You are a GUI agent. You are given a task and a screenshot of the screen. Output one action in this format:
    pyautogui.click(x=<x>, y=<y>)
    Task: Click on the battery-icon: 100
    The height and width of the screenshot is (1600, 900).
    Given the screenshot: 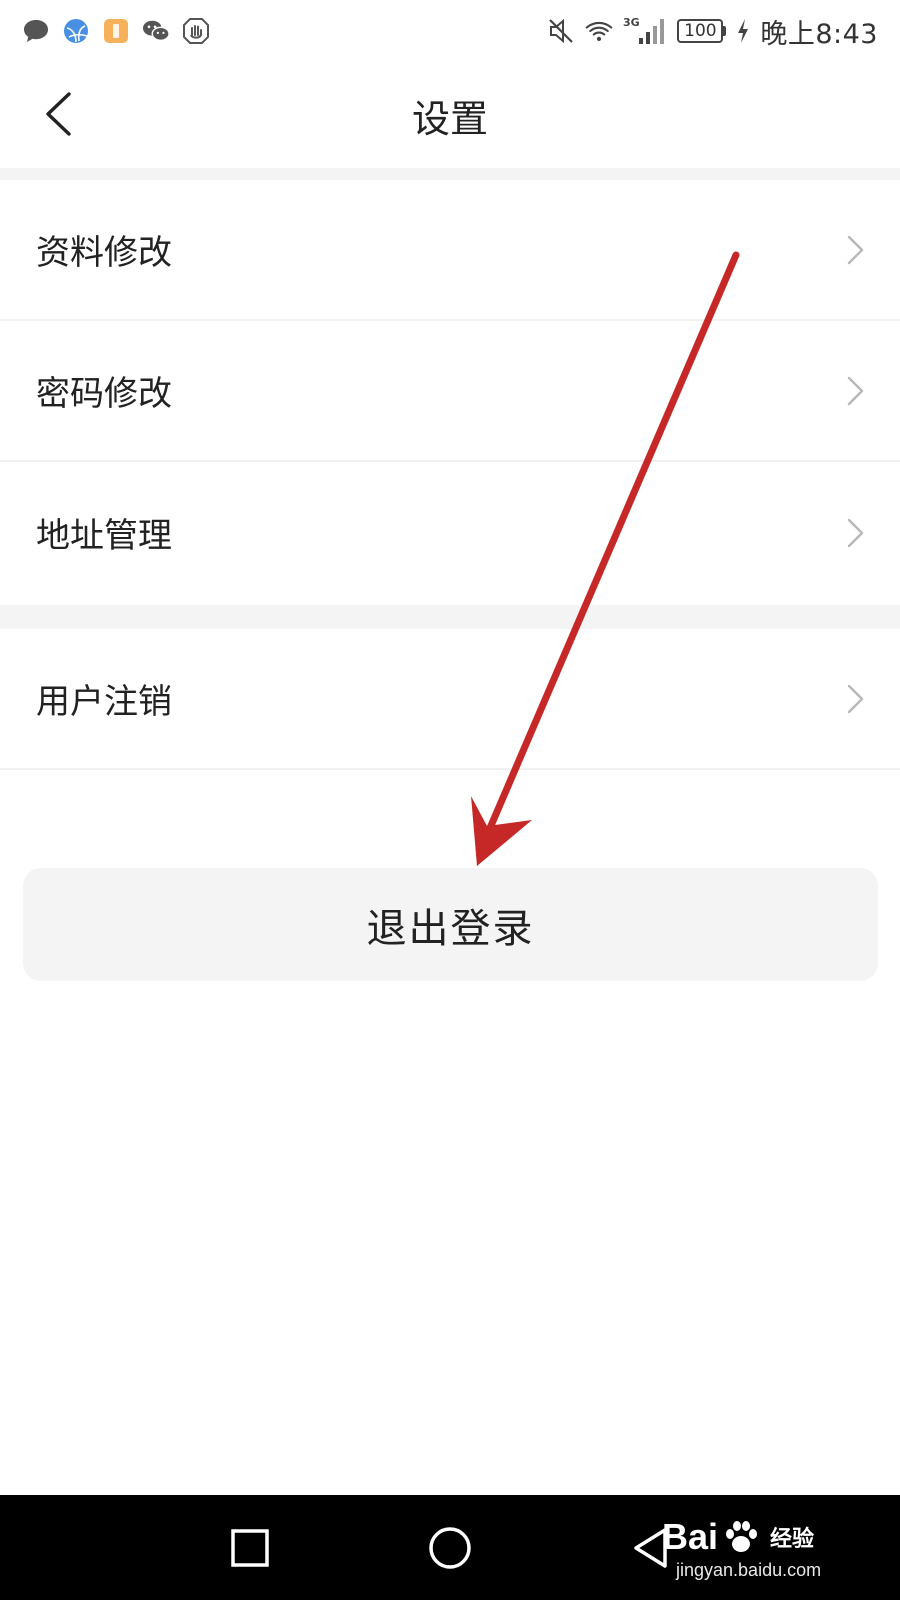 What is the action you would take?
    pyautogui.click(x=702, y=31)
    